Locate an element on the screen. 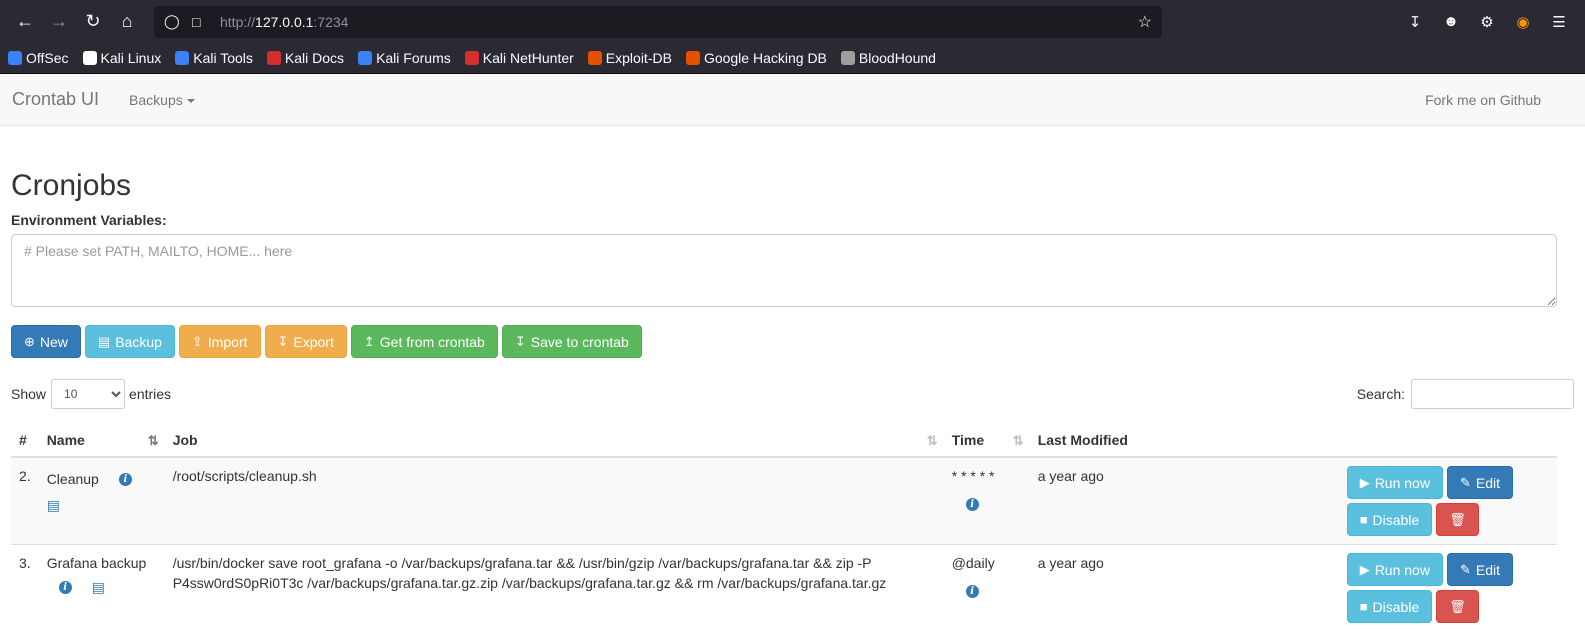 This screenshot has width=1585, height=629. col-header-actions is located at coordinates (1447, 440).